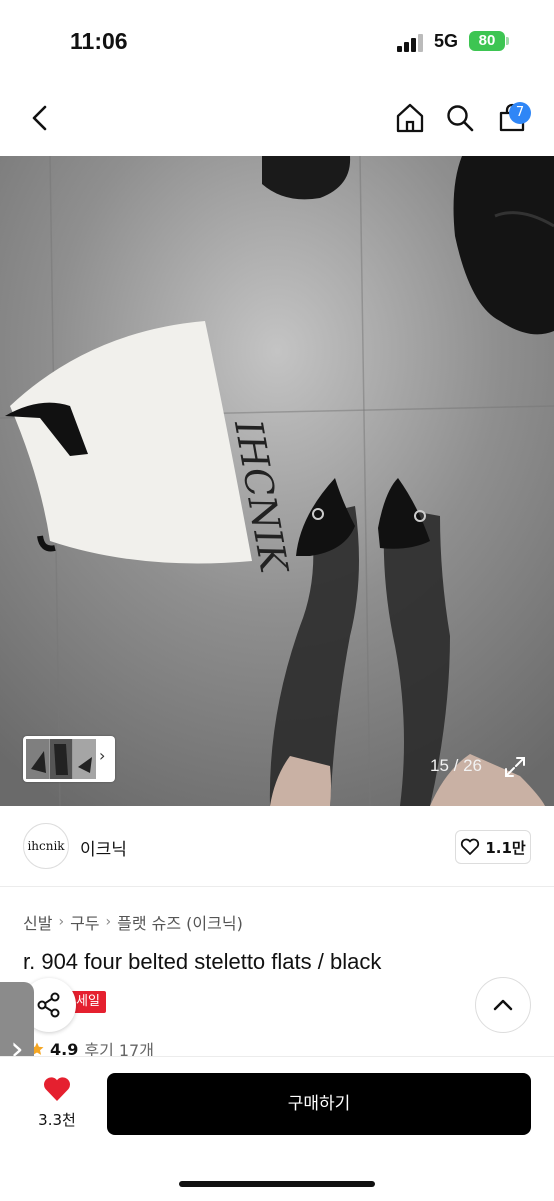 The height and width of the screenshot is (1201, 554). Describe the element at coordinates (48, 1005) in the screenshot. I see `share-icon` at that location.